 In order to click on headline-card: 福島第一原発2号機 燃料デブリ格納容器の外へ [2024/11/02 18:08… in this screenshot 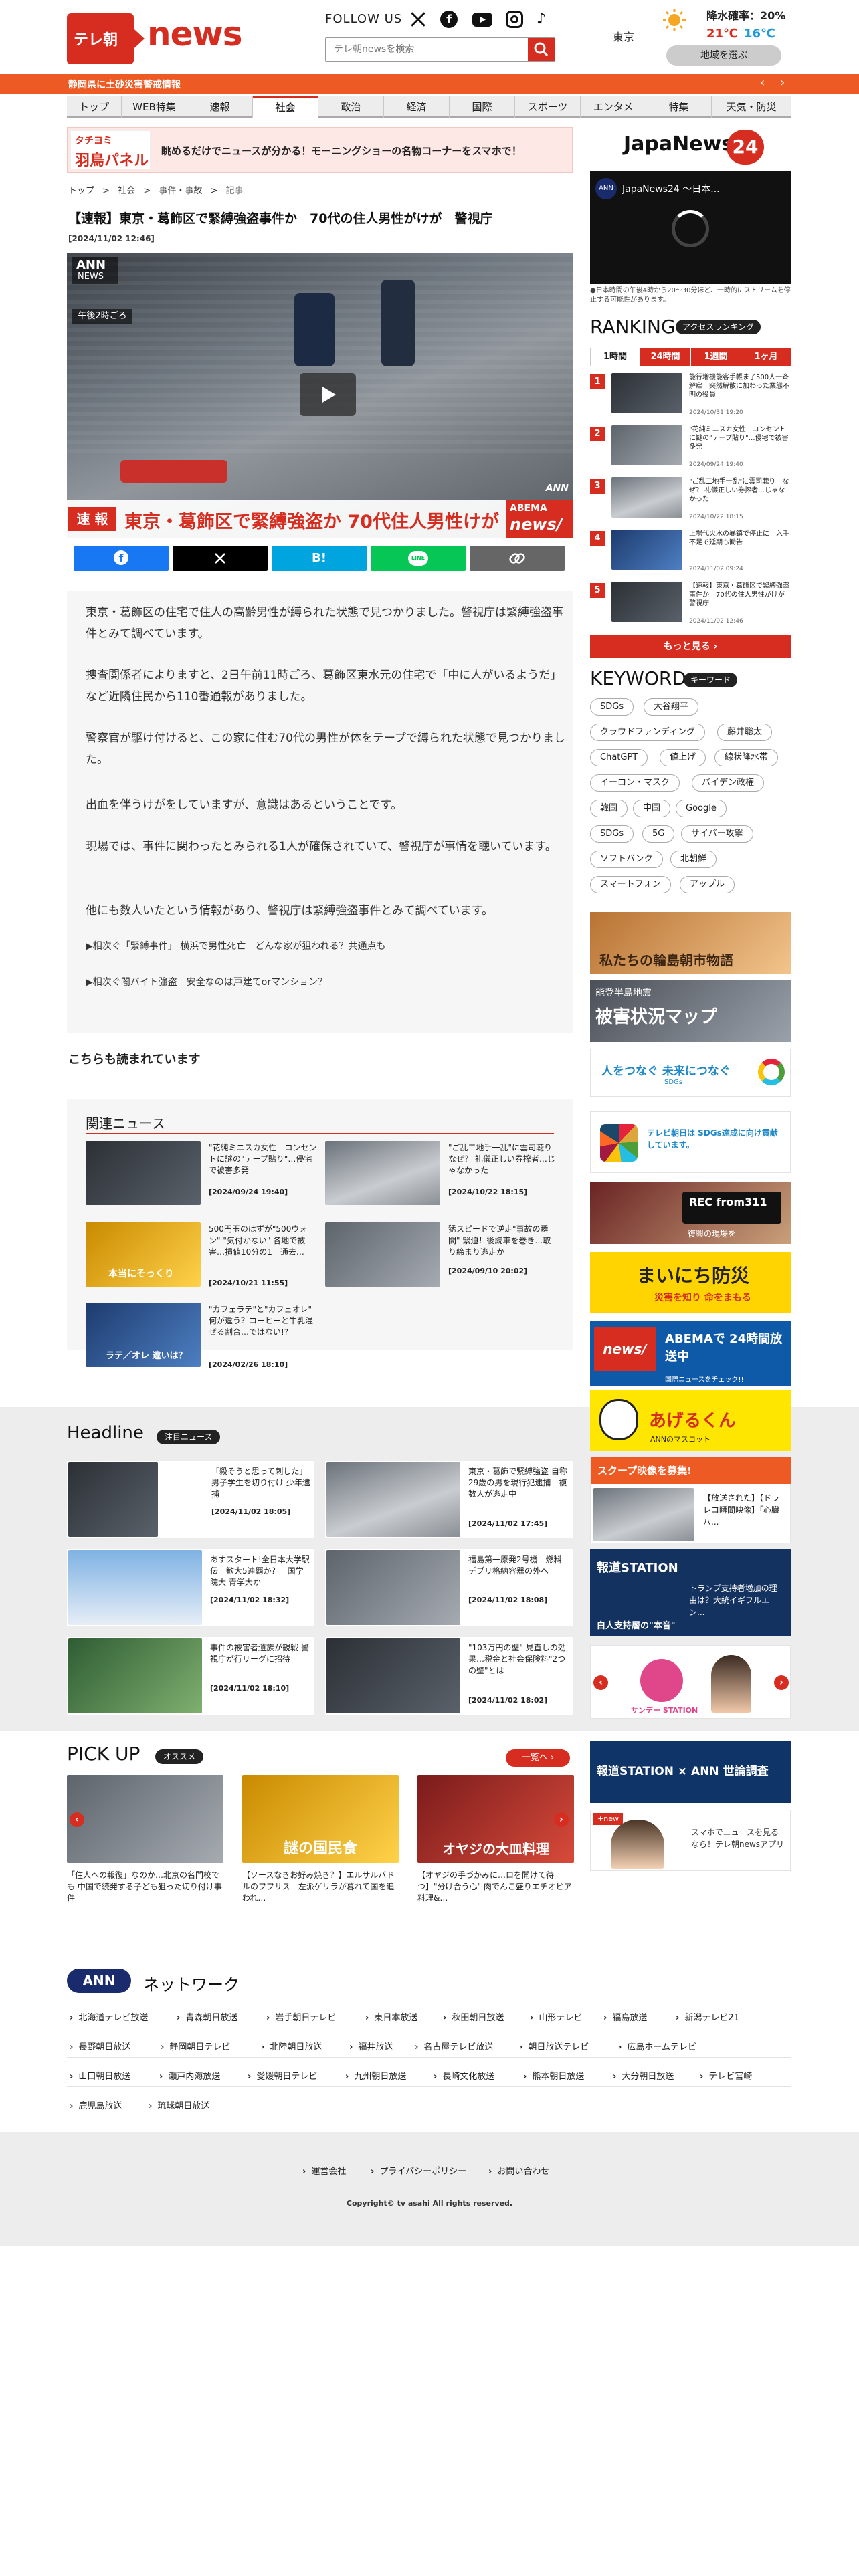, I will do `click(449, 1587)`.